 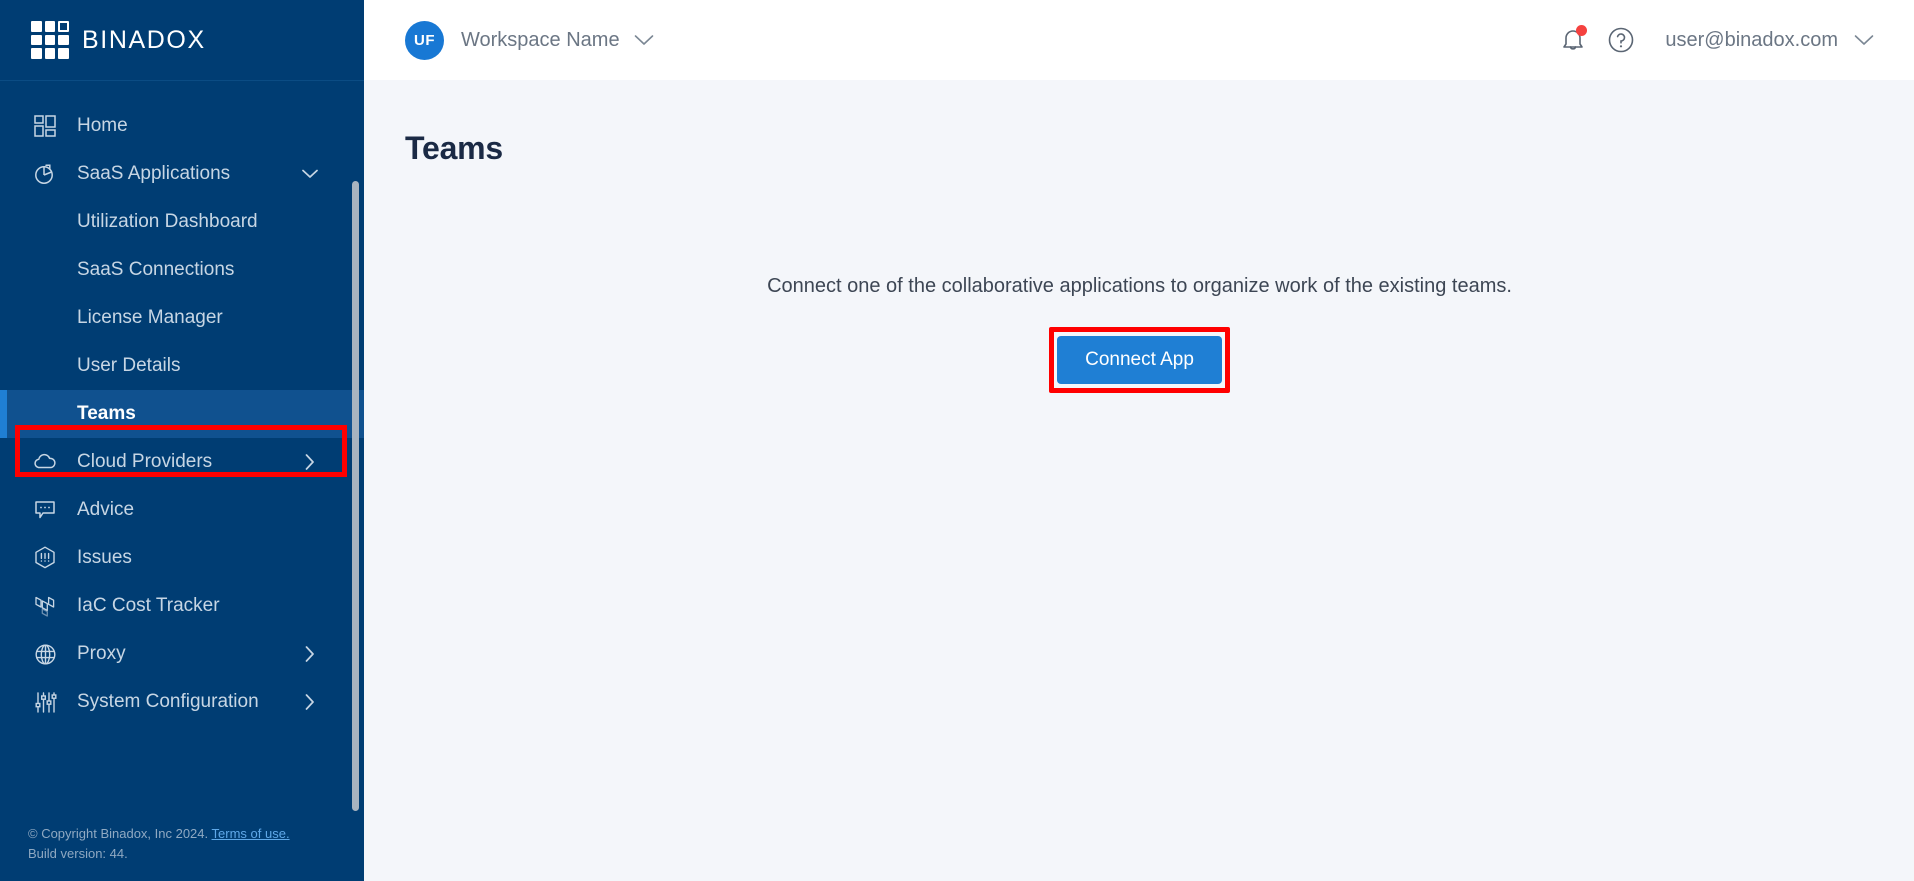 I want to click on sidebar-item-label: Issues, so click(x=104, y=557).